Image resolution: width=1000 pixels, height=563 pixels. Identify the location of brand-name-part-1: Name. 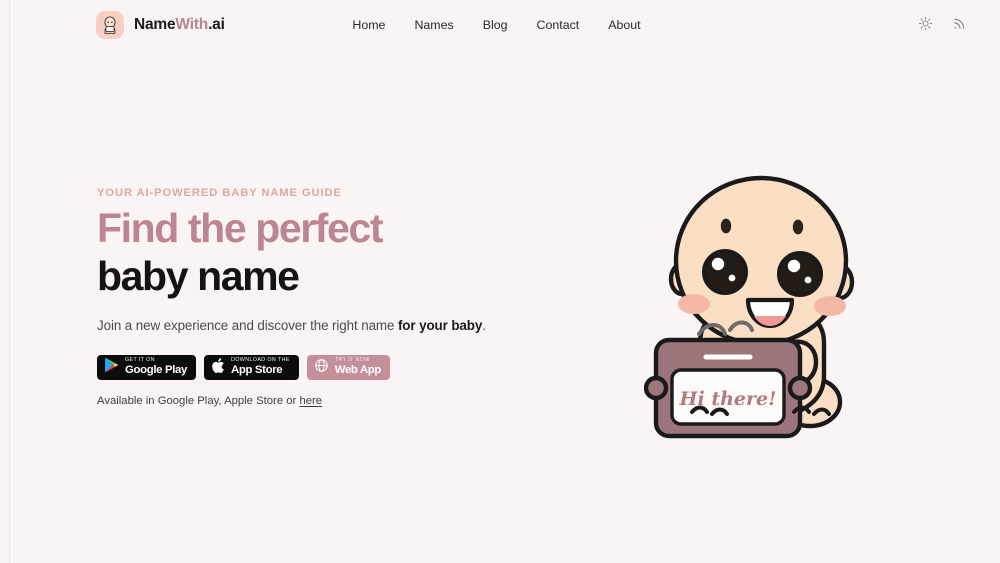
(155, 24).